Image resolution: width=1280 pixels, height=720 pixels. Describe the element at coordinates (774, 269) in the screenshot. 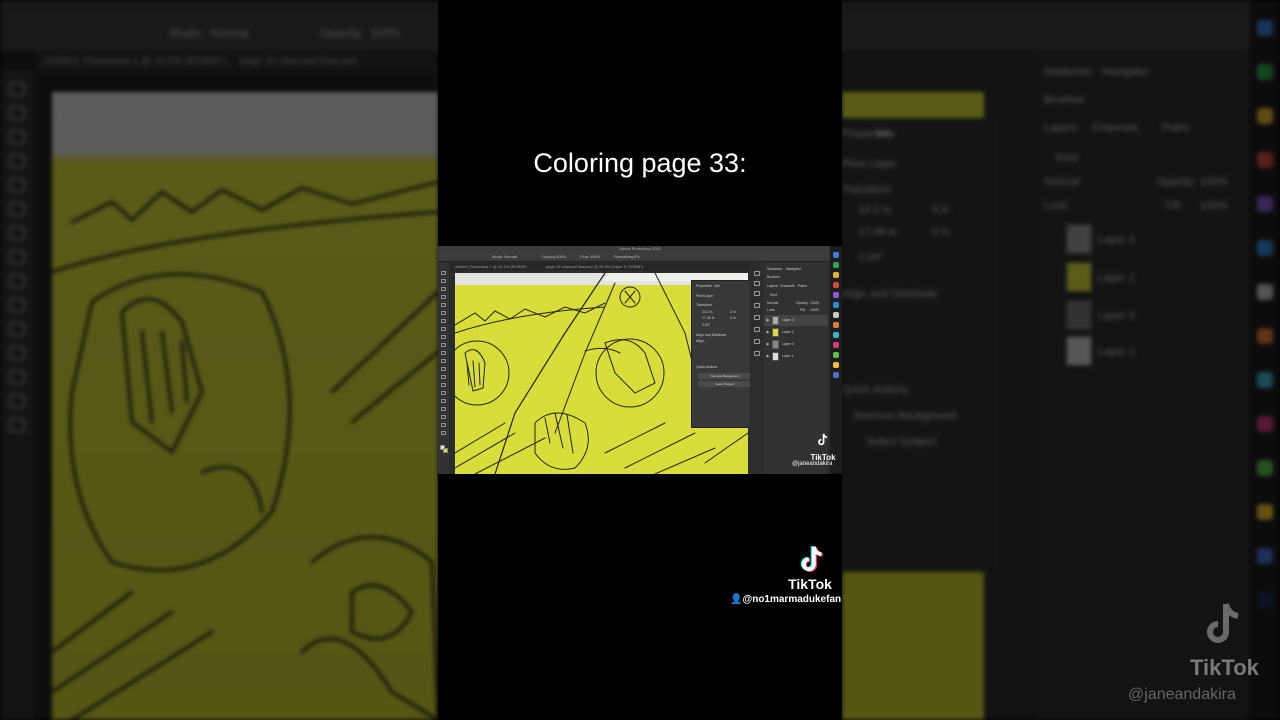

I see `swatches-tab: Swatches` at that location.